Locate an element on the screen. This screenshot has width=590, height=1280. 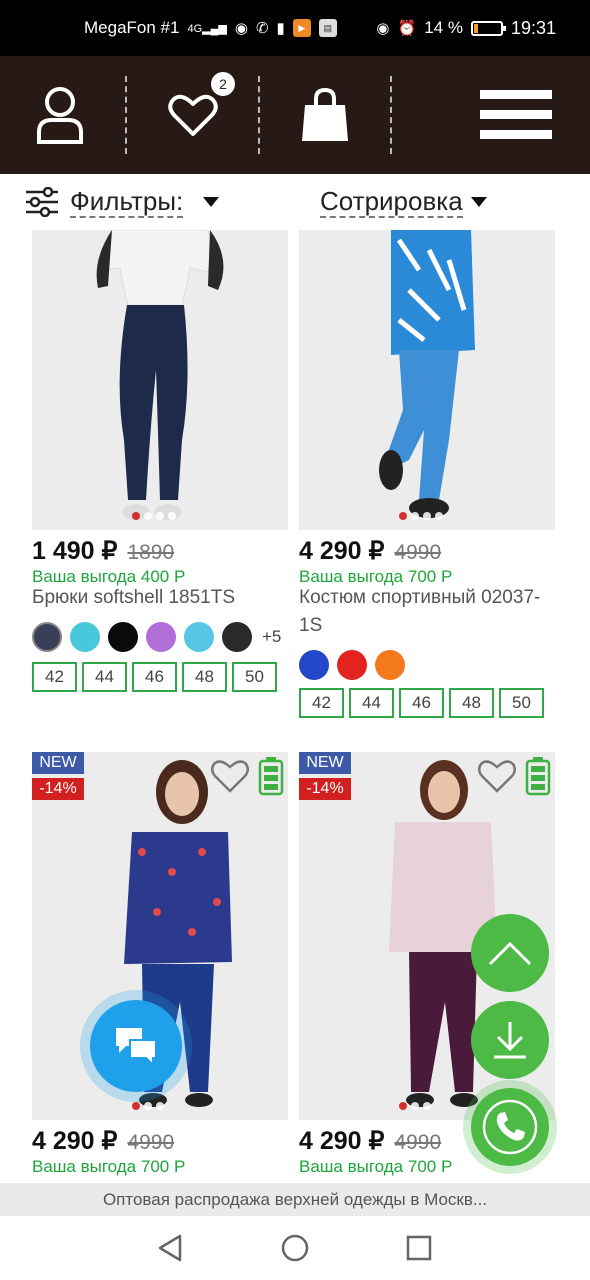
menu-button is located at coordinates (516, 115).